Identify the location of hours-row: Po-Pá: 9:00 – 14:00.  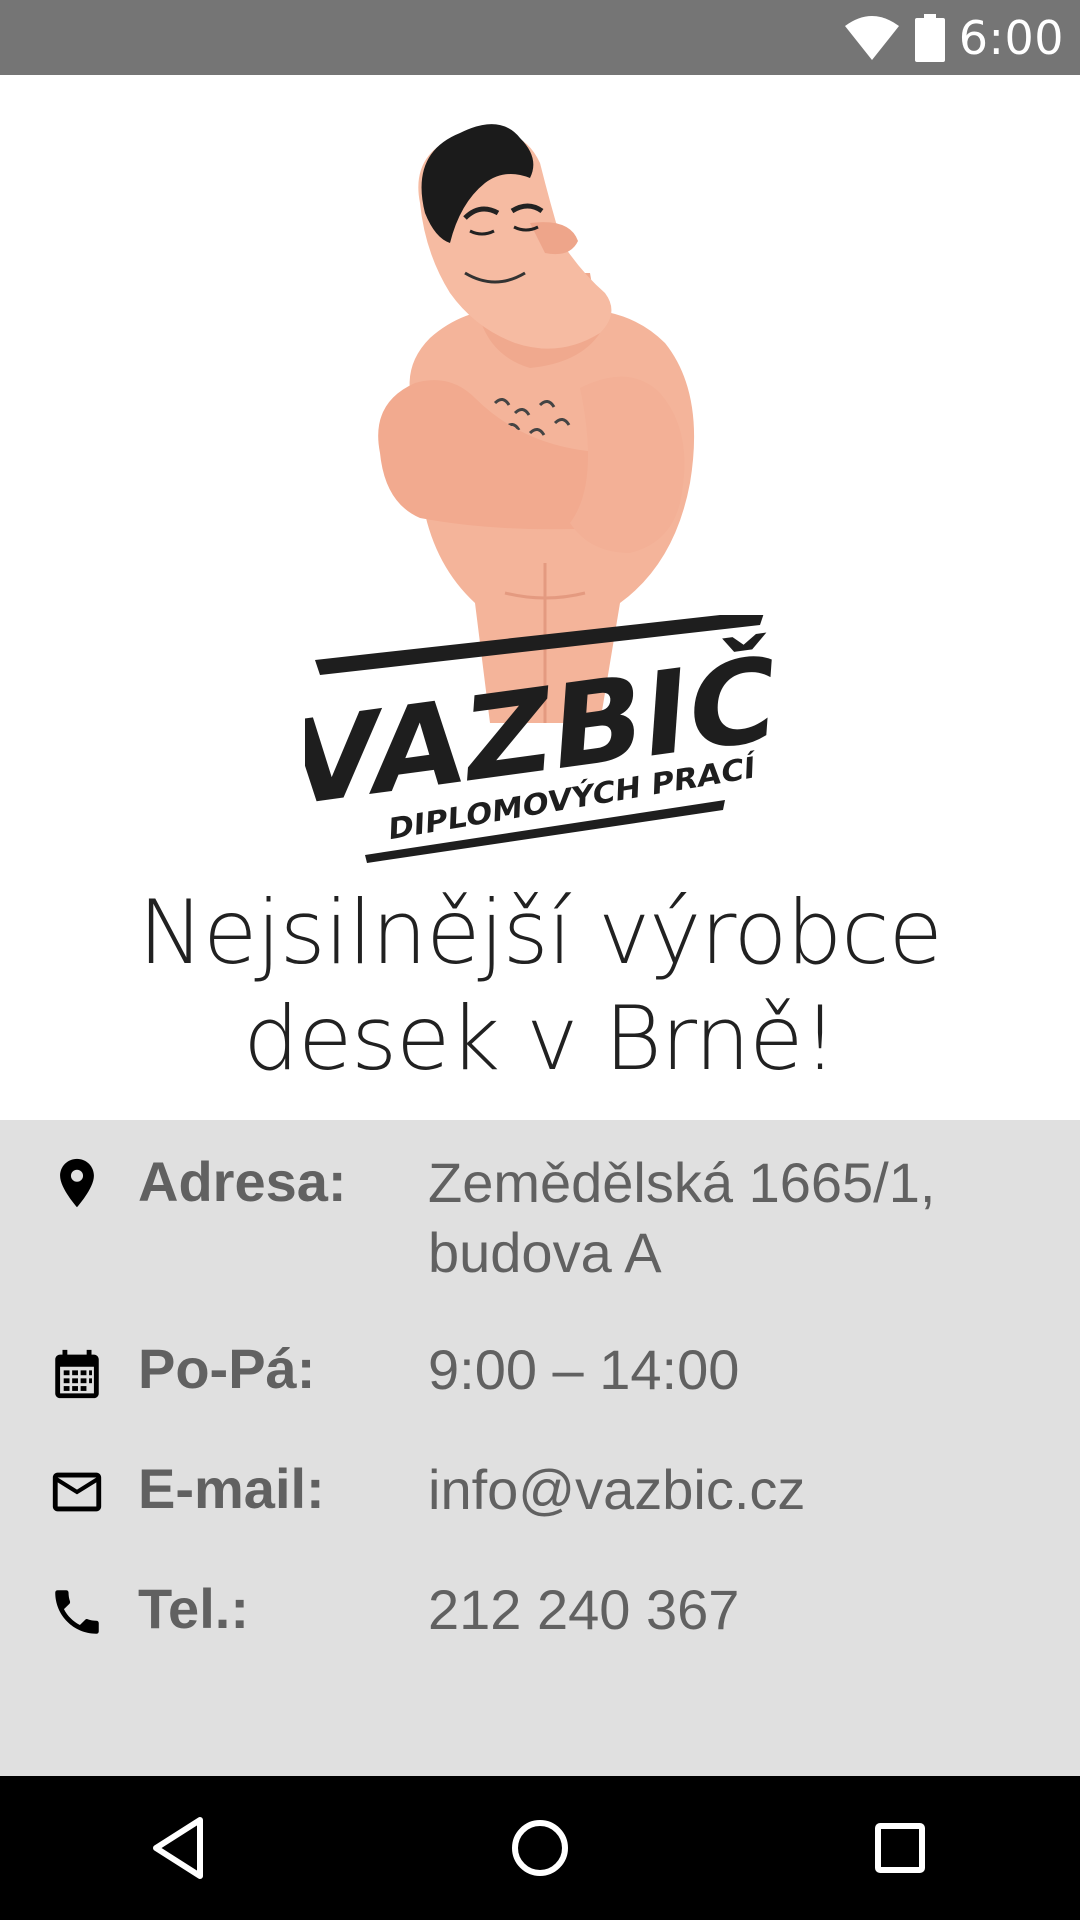
(540, 1375).